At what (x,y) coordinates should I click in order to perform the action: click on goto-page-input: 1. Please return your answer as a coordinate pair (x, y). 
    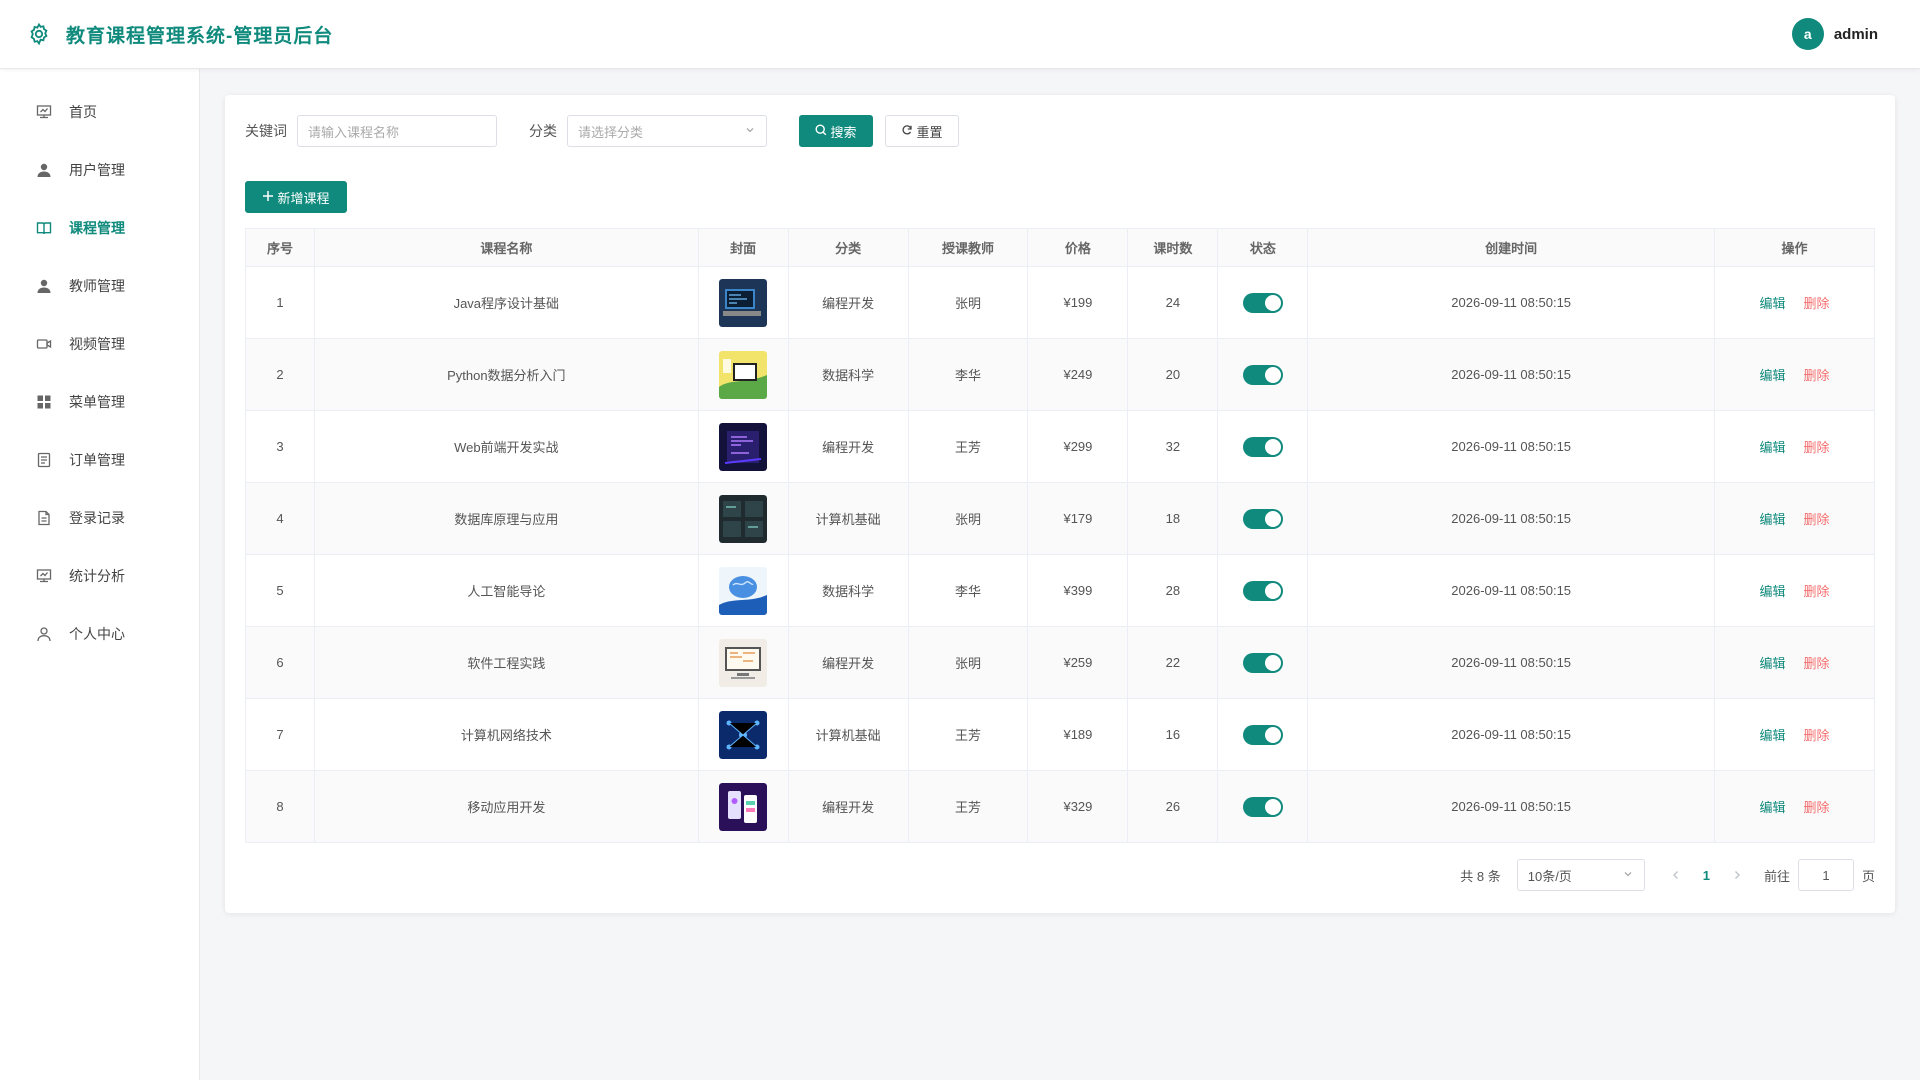
    Looking at the image, I should click on (1825, 875).